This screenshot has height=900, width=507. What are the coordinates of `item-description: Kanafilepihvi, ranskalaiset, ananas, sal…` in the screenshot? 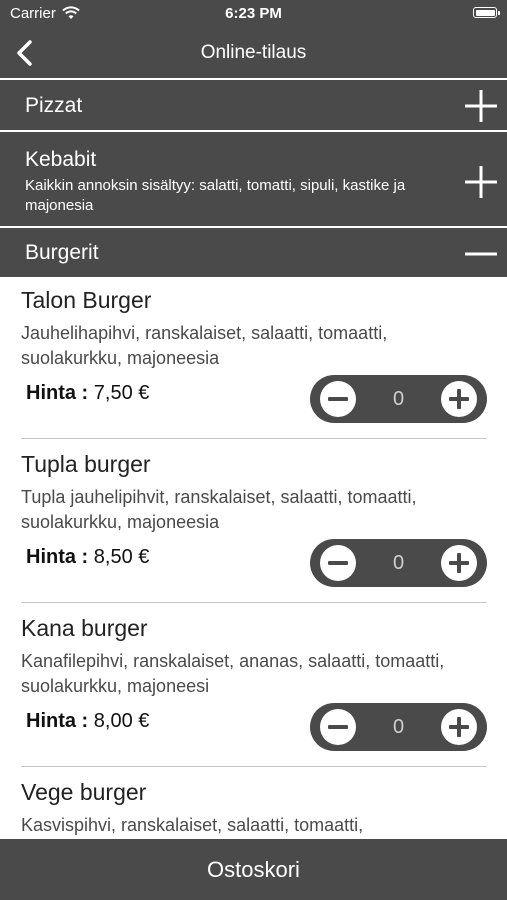 It's located at (233, 673).